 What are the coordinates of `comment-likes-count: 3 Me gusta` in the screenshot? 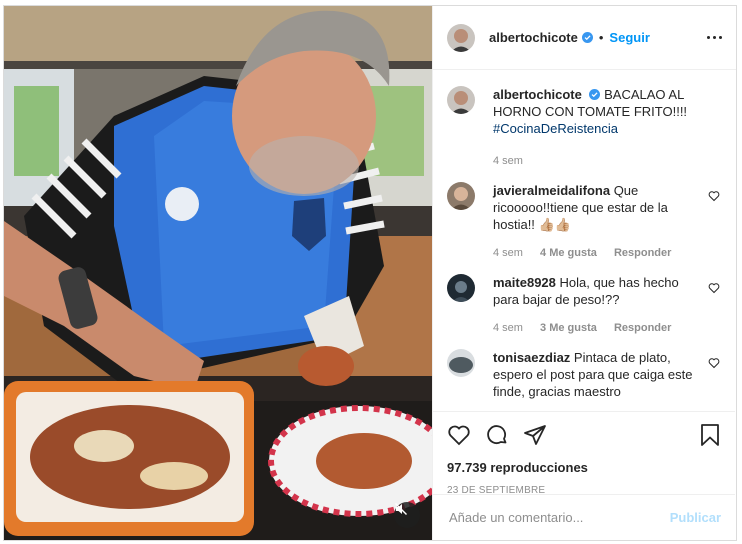 It's located at (568, 328).